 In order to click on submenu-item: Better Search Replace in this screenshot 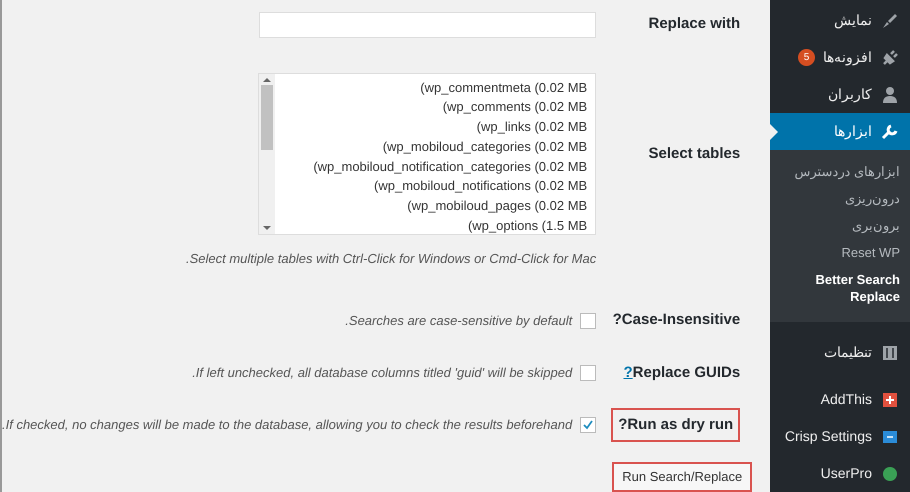, I will do `click(840, 288)`.